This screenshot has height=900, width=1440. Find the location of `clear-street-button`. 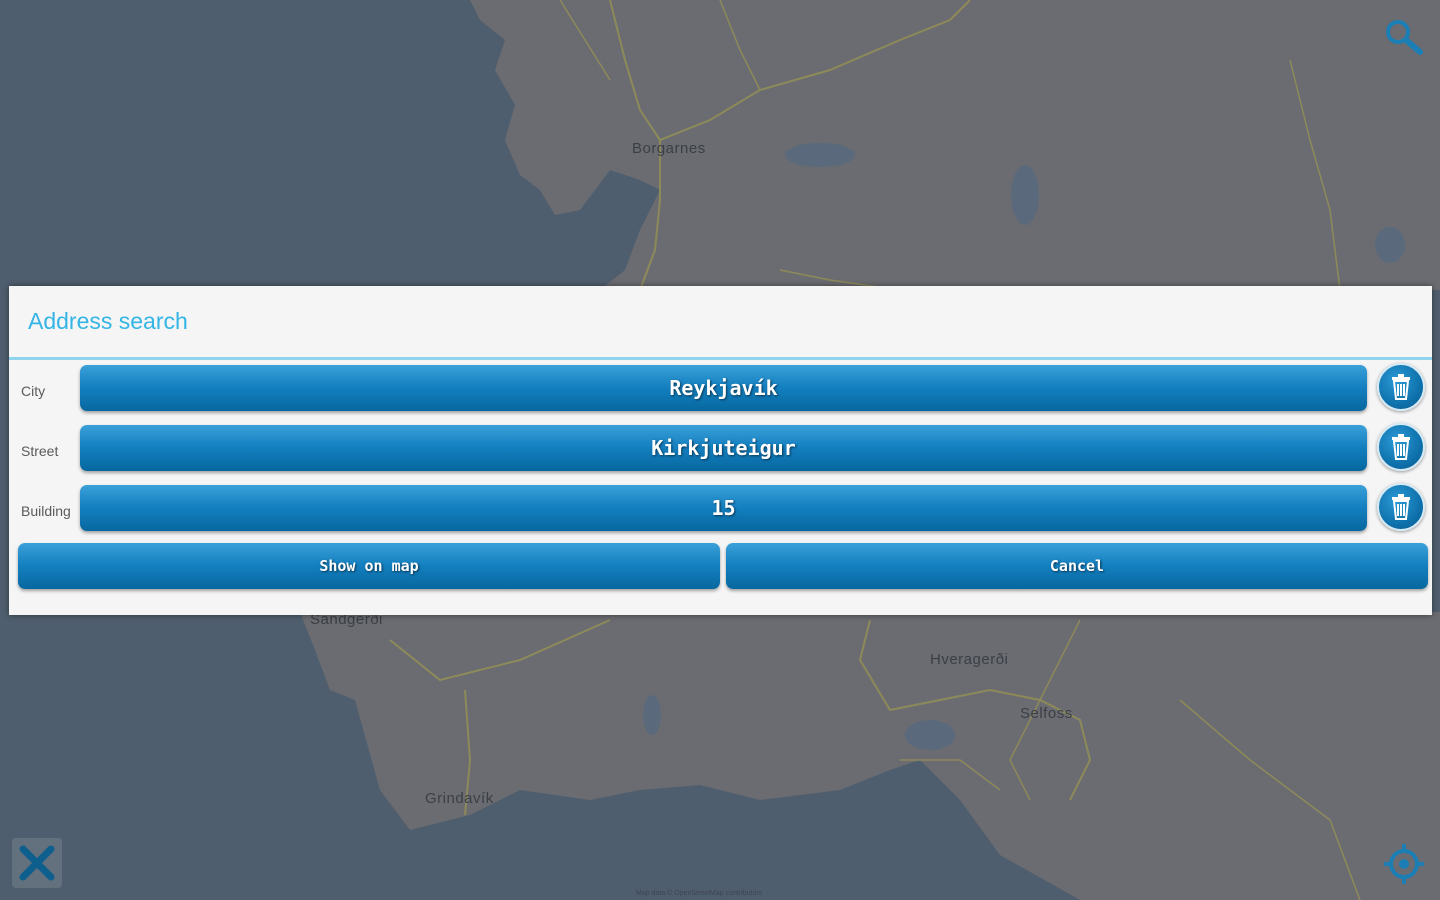

clear-street-button is located at coordinates (1401, 447).